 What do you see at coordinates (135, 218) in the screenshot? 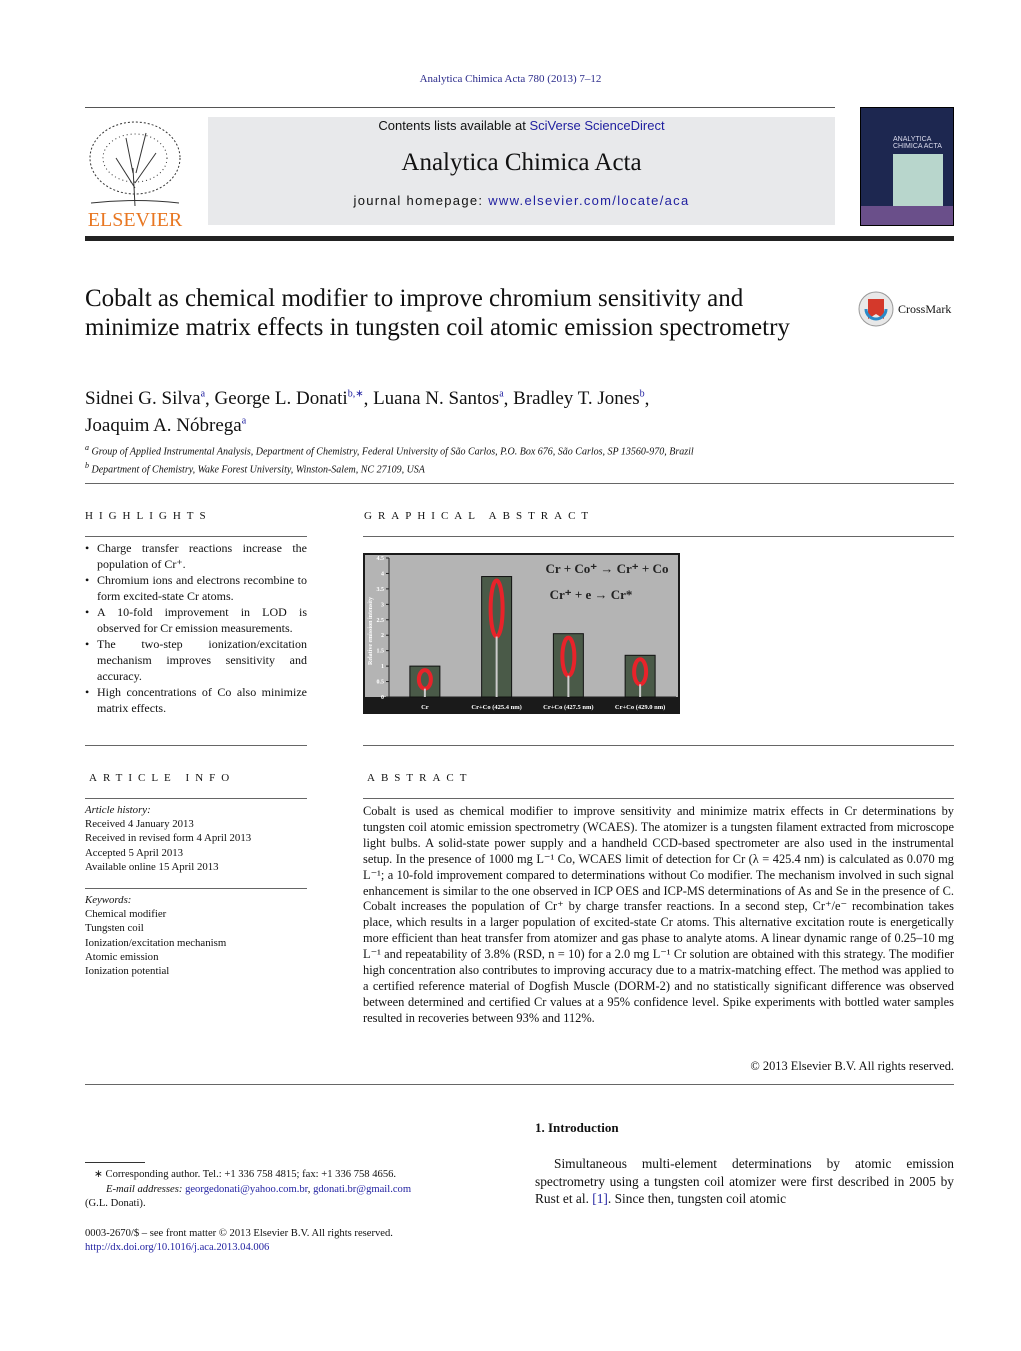
I see `elsevier-wordmark: ELSEVIER` at bounding box center [135, 218].